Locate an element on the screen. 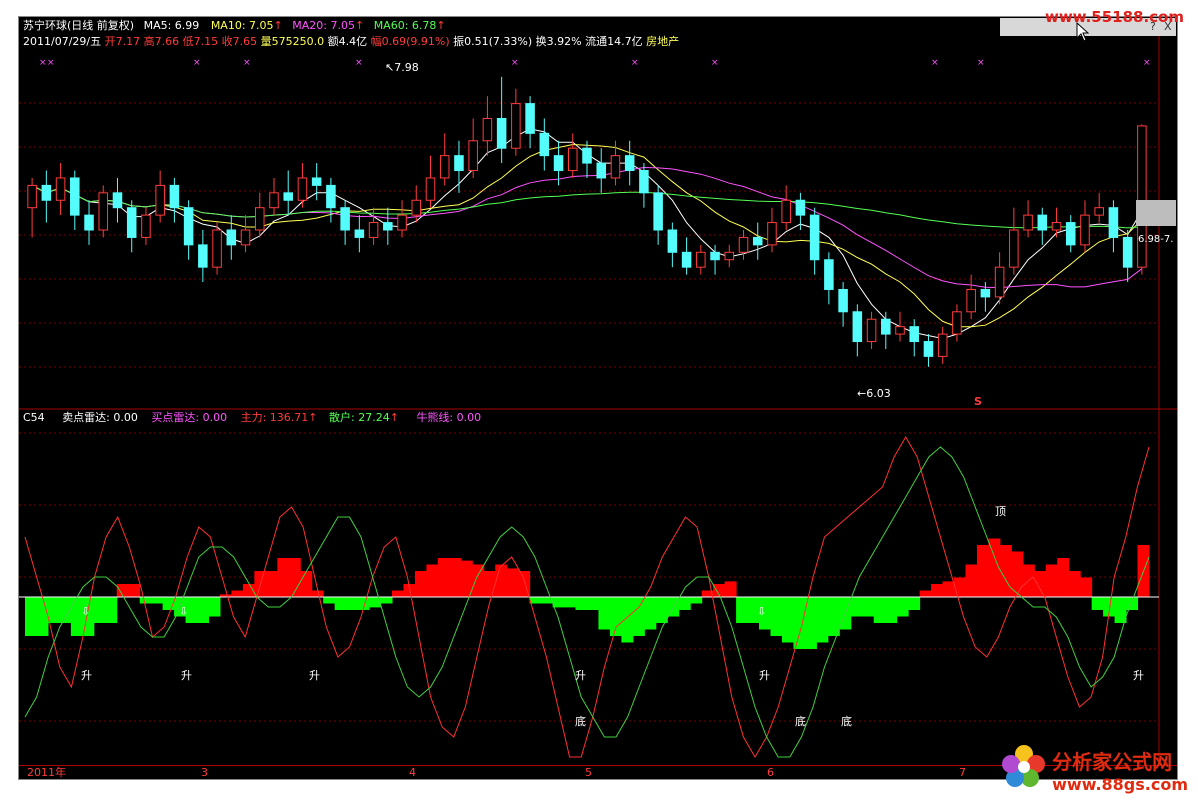 Image resolution: width=1198 pixels, height=800 pixels. x-axis-label: 5 is located at coordinates (588, 772).